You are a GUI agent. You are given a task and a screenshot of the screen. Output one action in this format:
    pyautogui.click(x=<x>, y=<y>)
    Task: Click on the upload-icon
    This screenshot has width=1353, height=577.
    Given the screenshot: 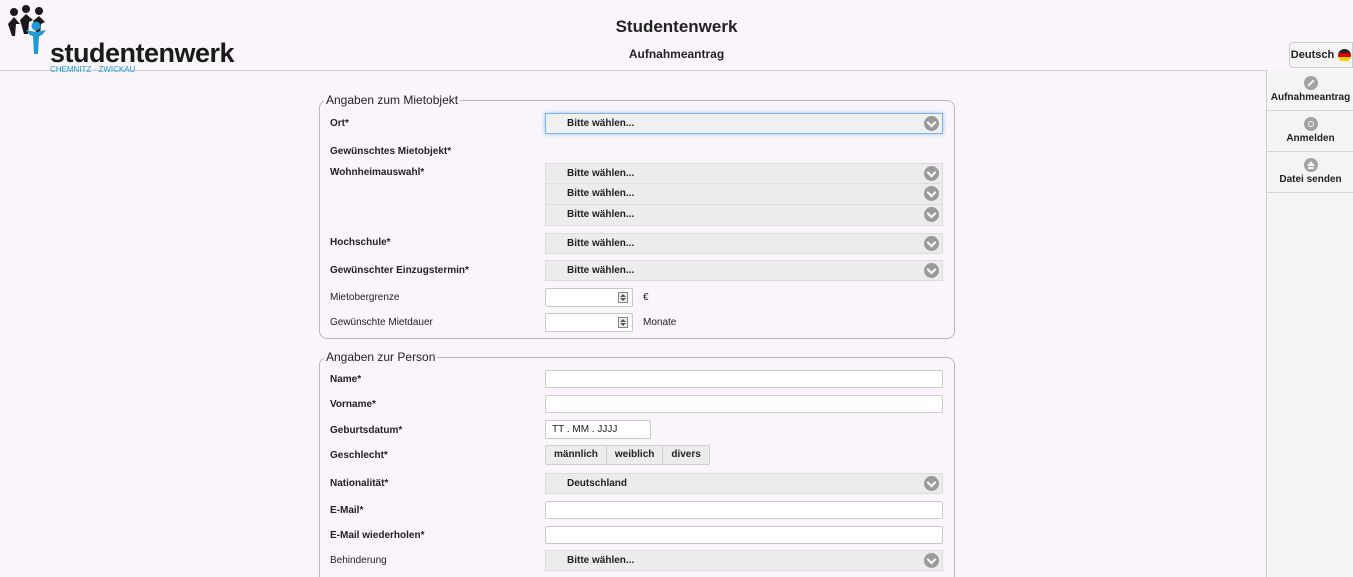 What is the action you would take?
    pyautogui.click(x=1310, y=165)
    